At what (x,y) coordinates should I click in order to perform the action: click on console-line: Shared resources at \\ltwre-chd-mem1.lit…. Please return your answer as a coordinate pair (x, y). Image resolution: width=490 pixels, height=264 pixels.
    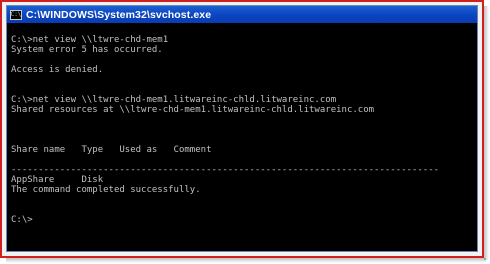
    Looking at the image, I should click on (193, 110).